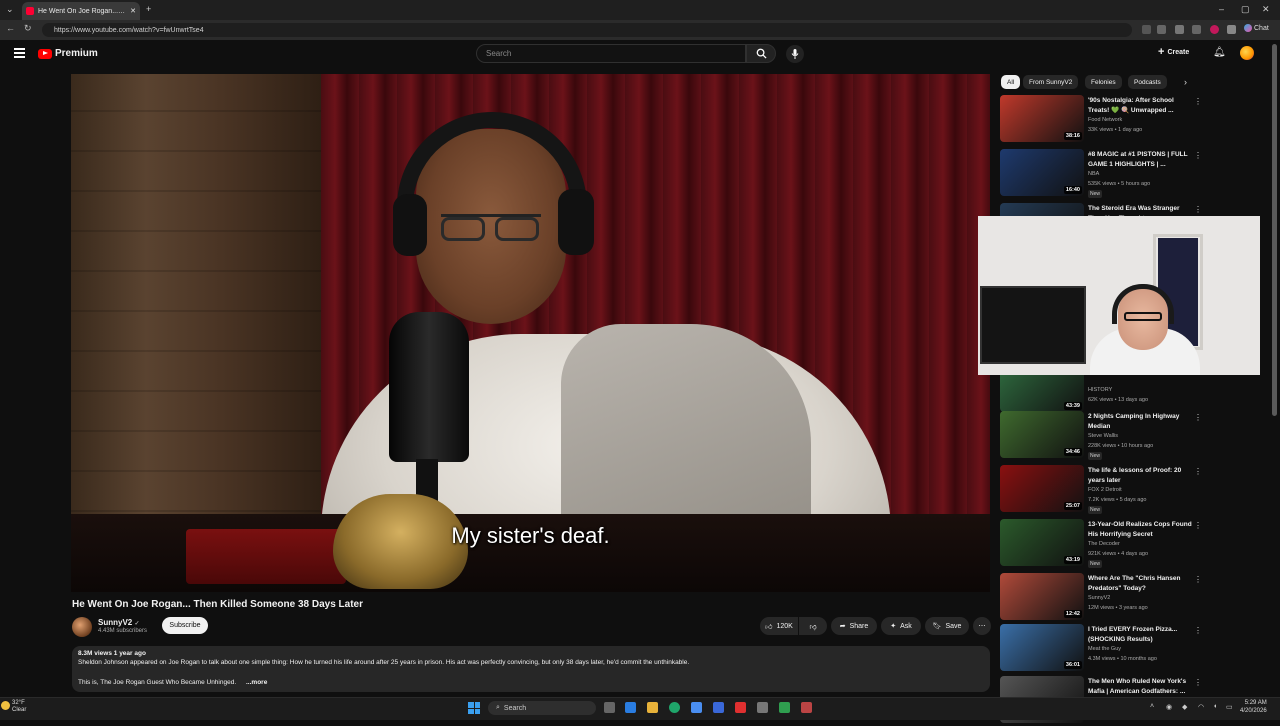  Describe the element at coordinates (1051, 82) in the screenshot. I see `chip-from-channel: From SunnyV2` at that location.